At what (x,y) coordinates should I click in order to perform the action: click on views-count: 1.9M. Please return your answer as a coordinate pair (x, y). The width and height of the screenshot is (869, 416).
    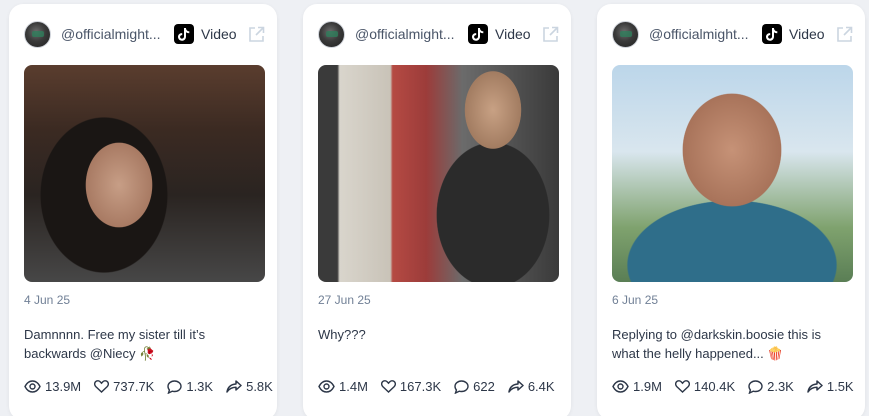
    Looking at the image, I should click on (647, 386).